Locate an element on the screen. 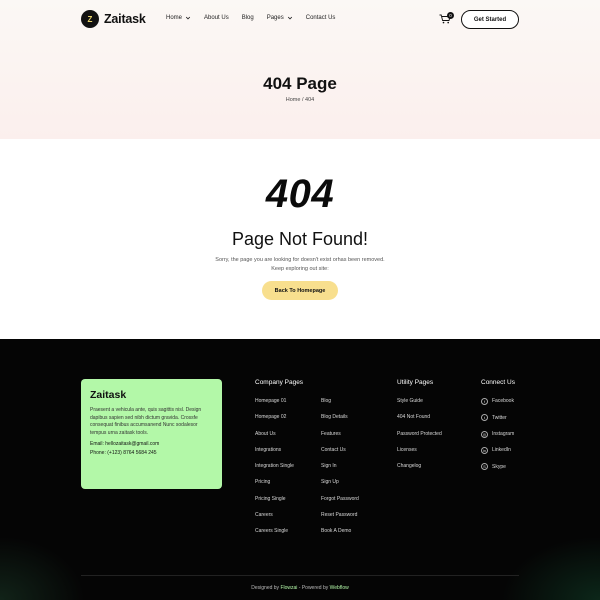 The height and width of the screenshot is (600, 600). nav-item-about: About Us is located at coordinates (216, 18).